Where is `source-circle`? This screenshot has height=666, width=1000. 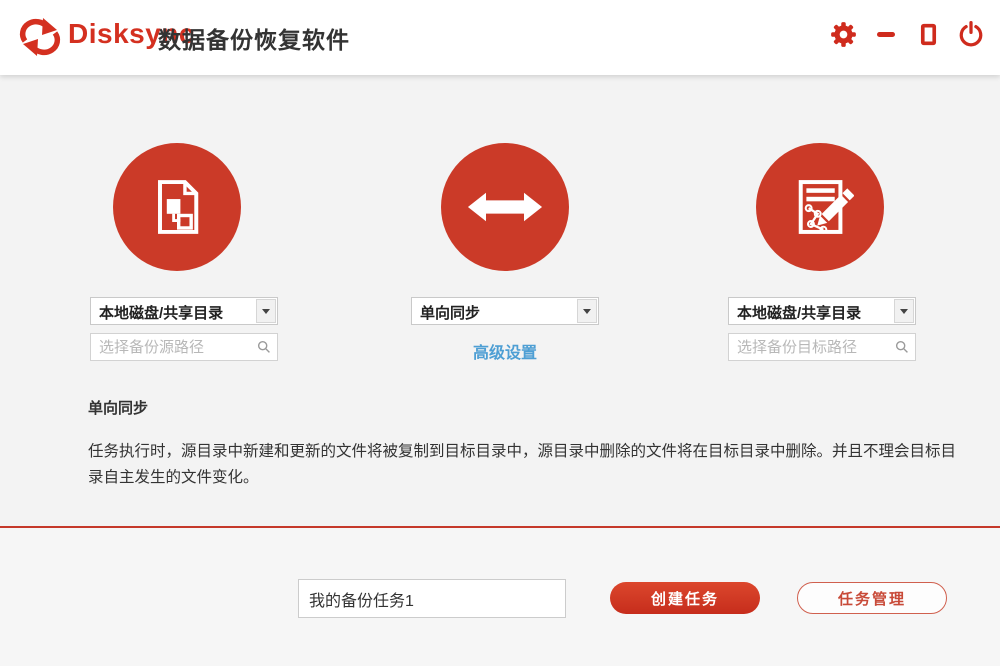
source-circle is located at coordinates (177, 207).